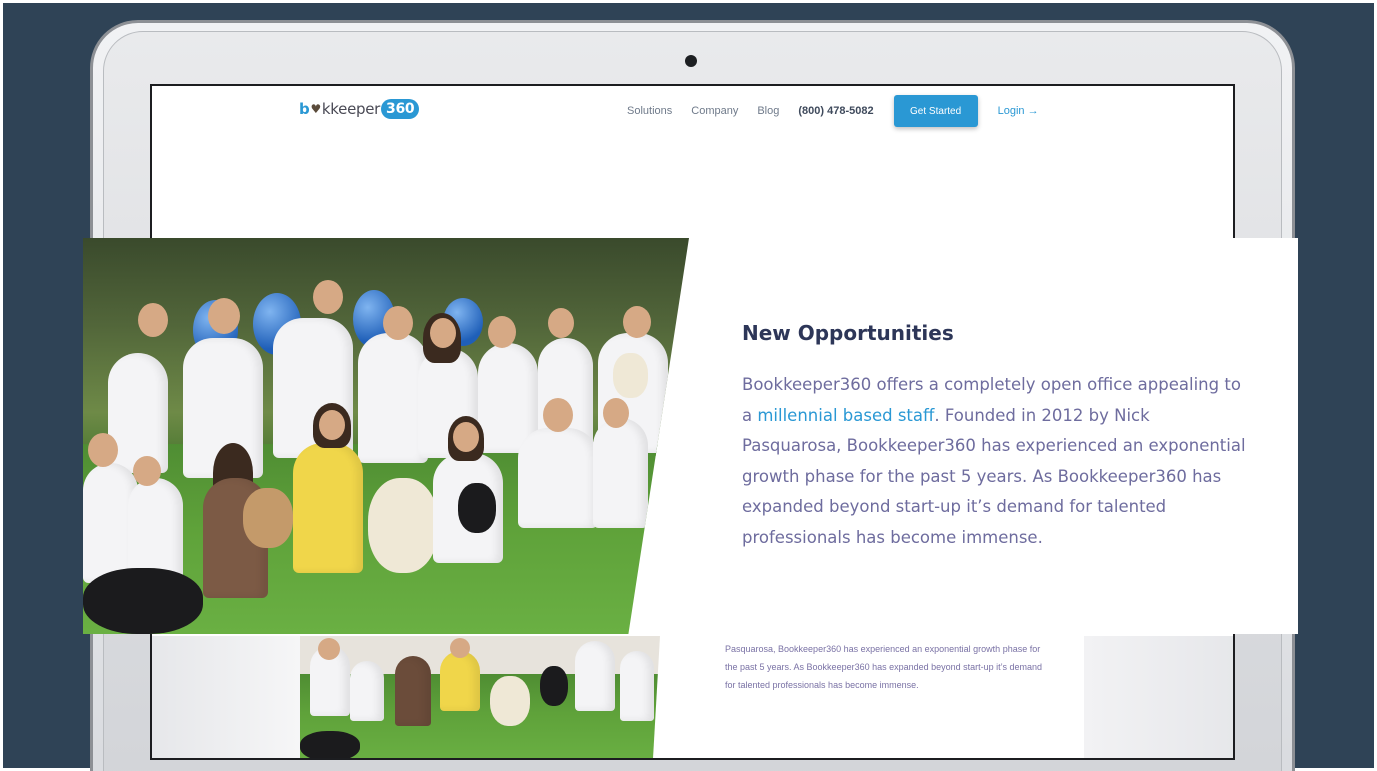 This screenshot has height=771, width=1377. What do you see at coordinates (480, 697) in the screenshot?
I see `team-photo-lower` at bounding box center [480, 697].